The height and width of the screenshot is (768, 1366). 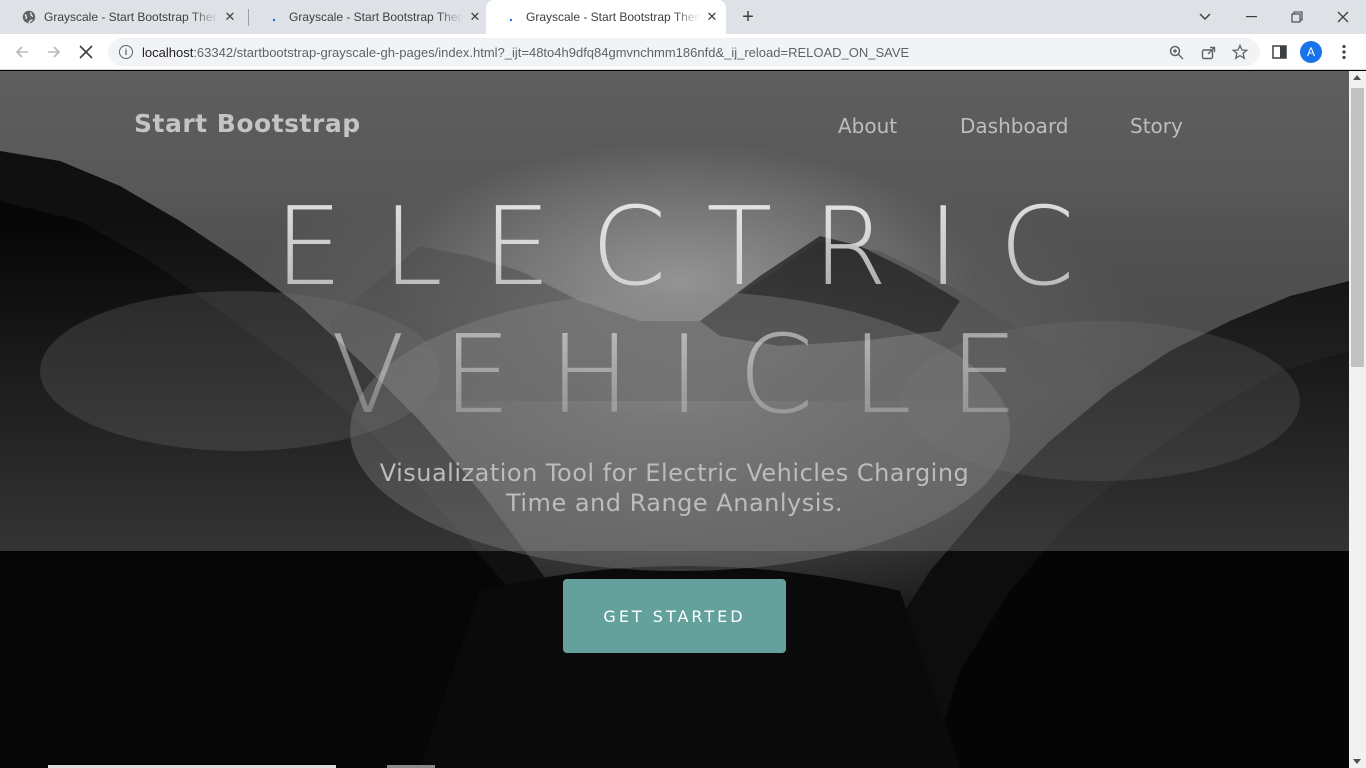 What do you see at coordinates (1357, 761) in the screenshot?
I see `scroll-down-arrow-icon` at bounding box center [1357, 761].